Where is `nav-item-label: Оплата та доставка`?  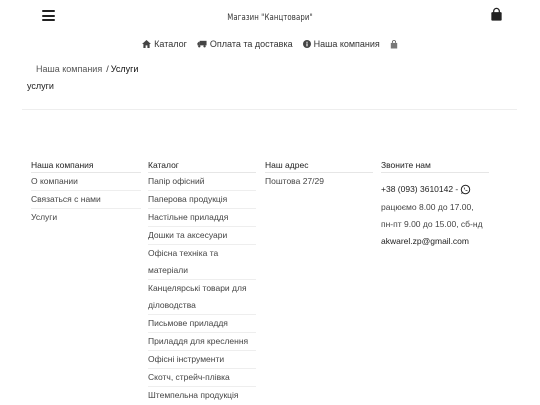
nav-item-label: Оплата та доставка is located at coordinates (251, 44).